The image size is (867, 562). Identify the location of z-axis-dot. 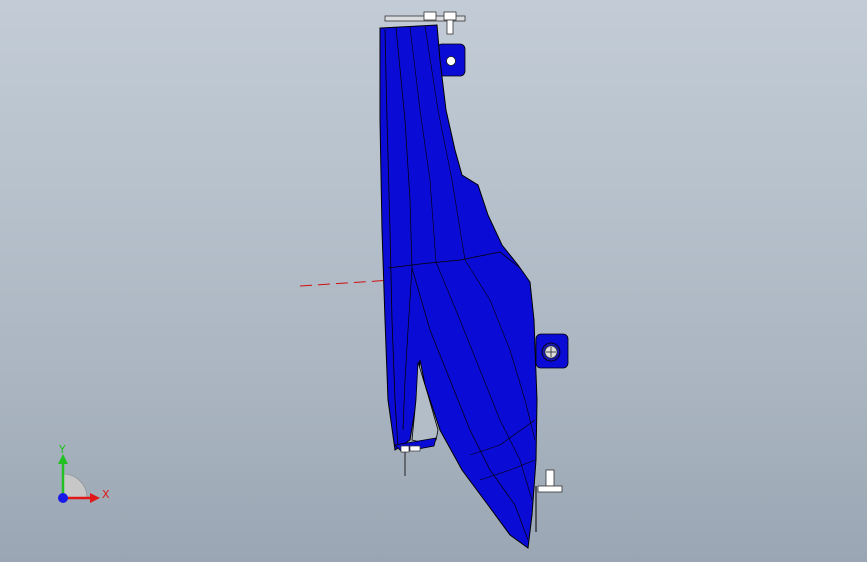
(63, 498).